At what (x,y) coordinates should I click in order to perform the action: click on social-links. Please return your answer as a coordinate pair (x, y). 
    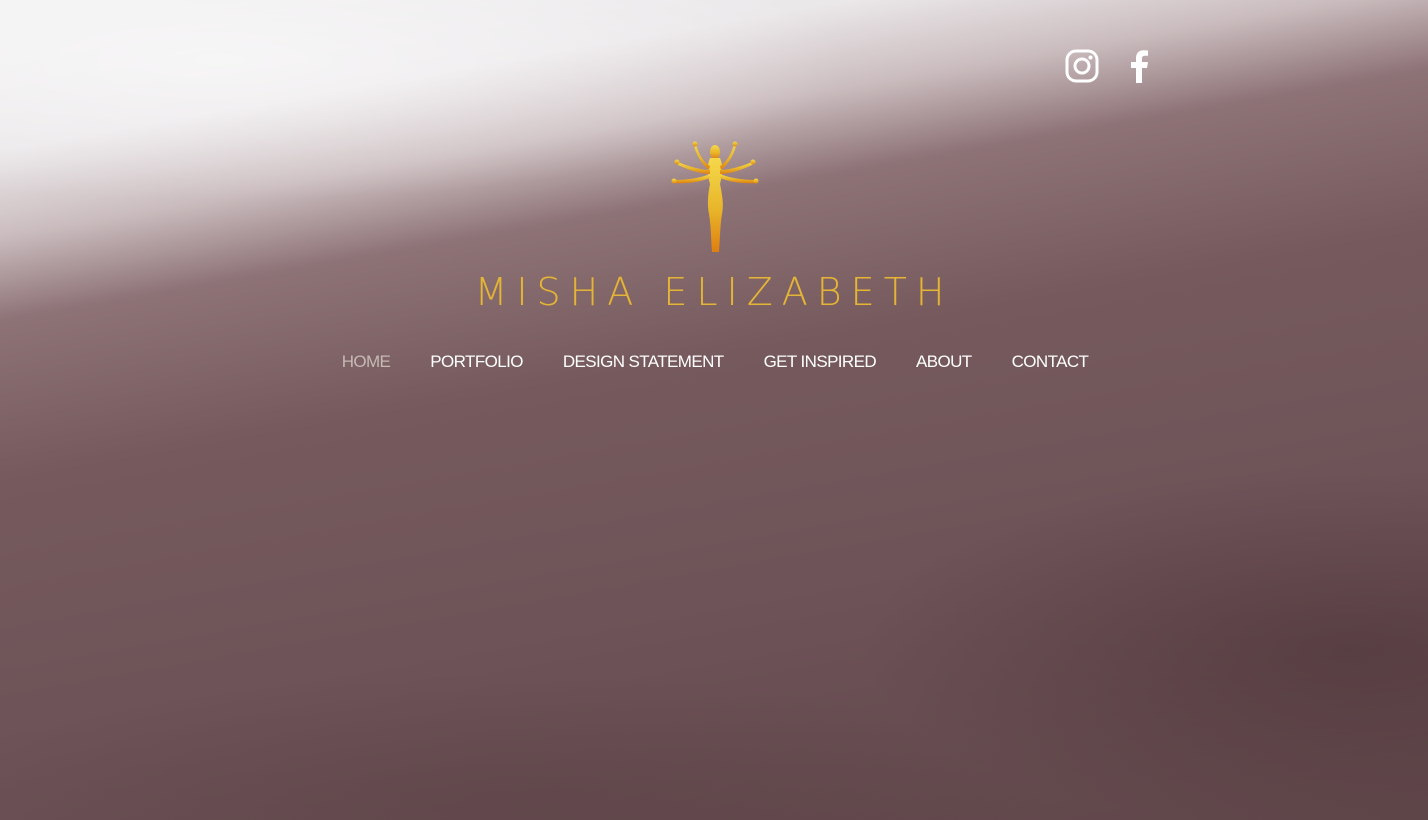
    Looking at the image, I should click on (1111, 66).